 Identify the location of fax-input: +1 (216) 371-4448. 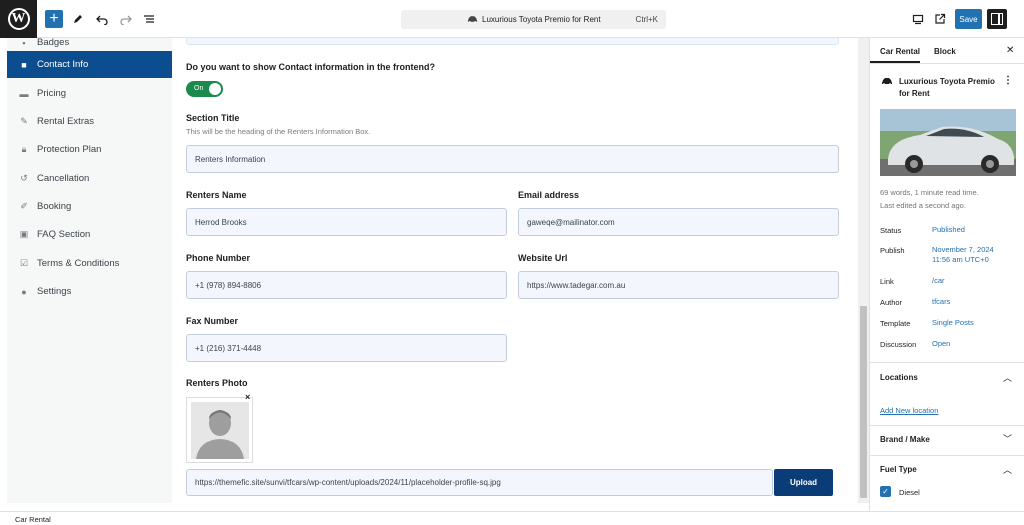
(346, 348).